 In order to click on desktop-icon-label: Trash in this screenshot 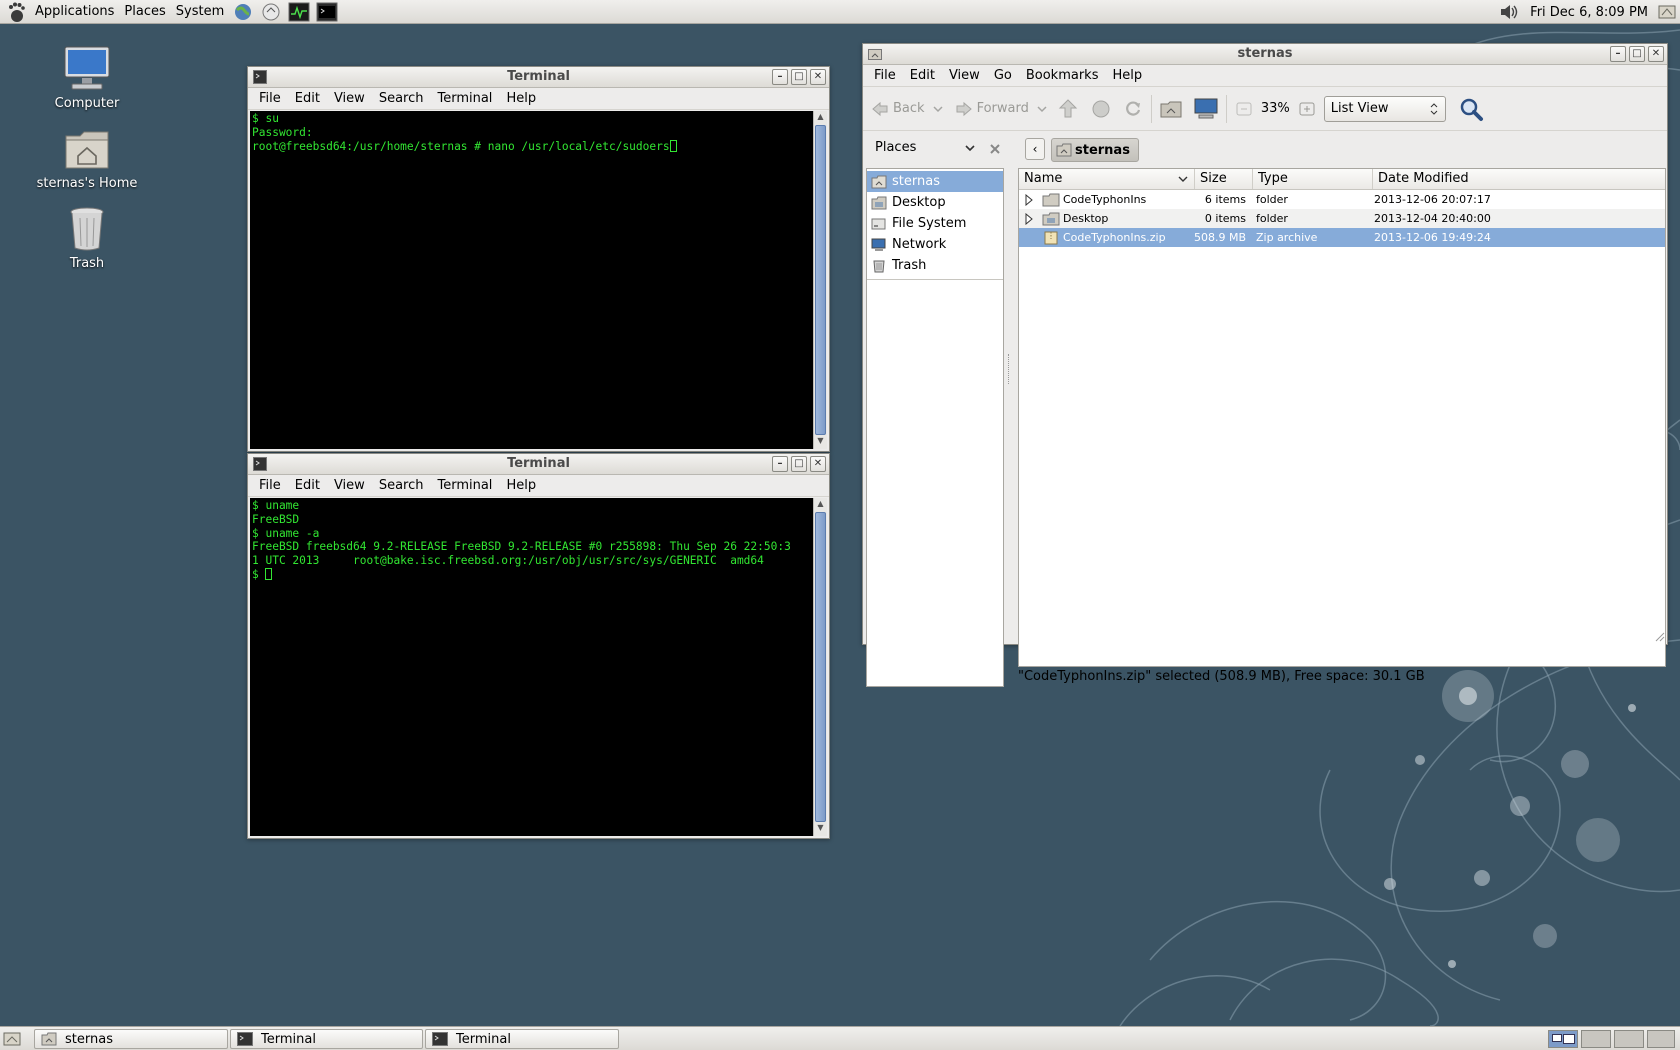, I will do `click(87, 263)`.